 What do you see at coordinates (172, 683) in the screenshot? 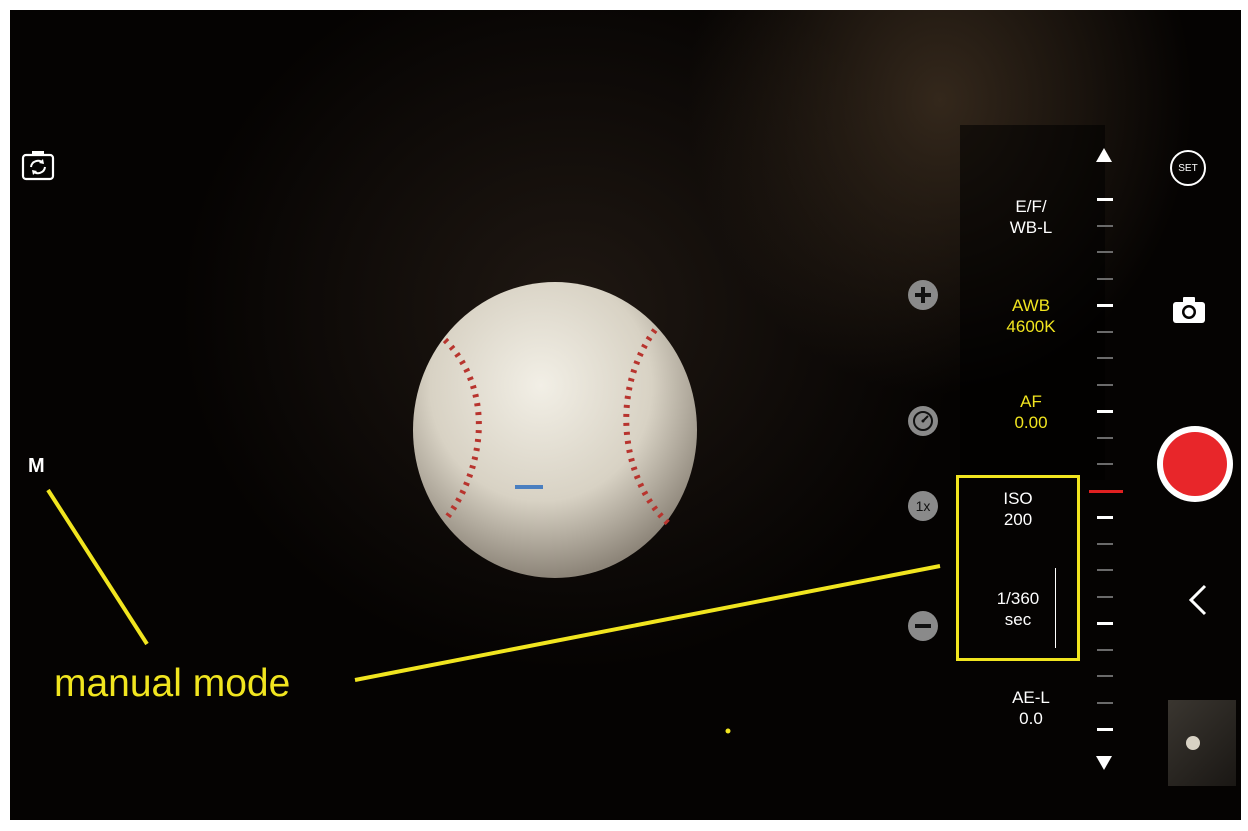
I see `annotation-label: manual mode` at bounding box center [172, 683].